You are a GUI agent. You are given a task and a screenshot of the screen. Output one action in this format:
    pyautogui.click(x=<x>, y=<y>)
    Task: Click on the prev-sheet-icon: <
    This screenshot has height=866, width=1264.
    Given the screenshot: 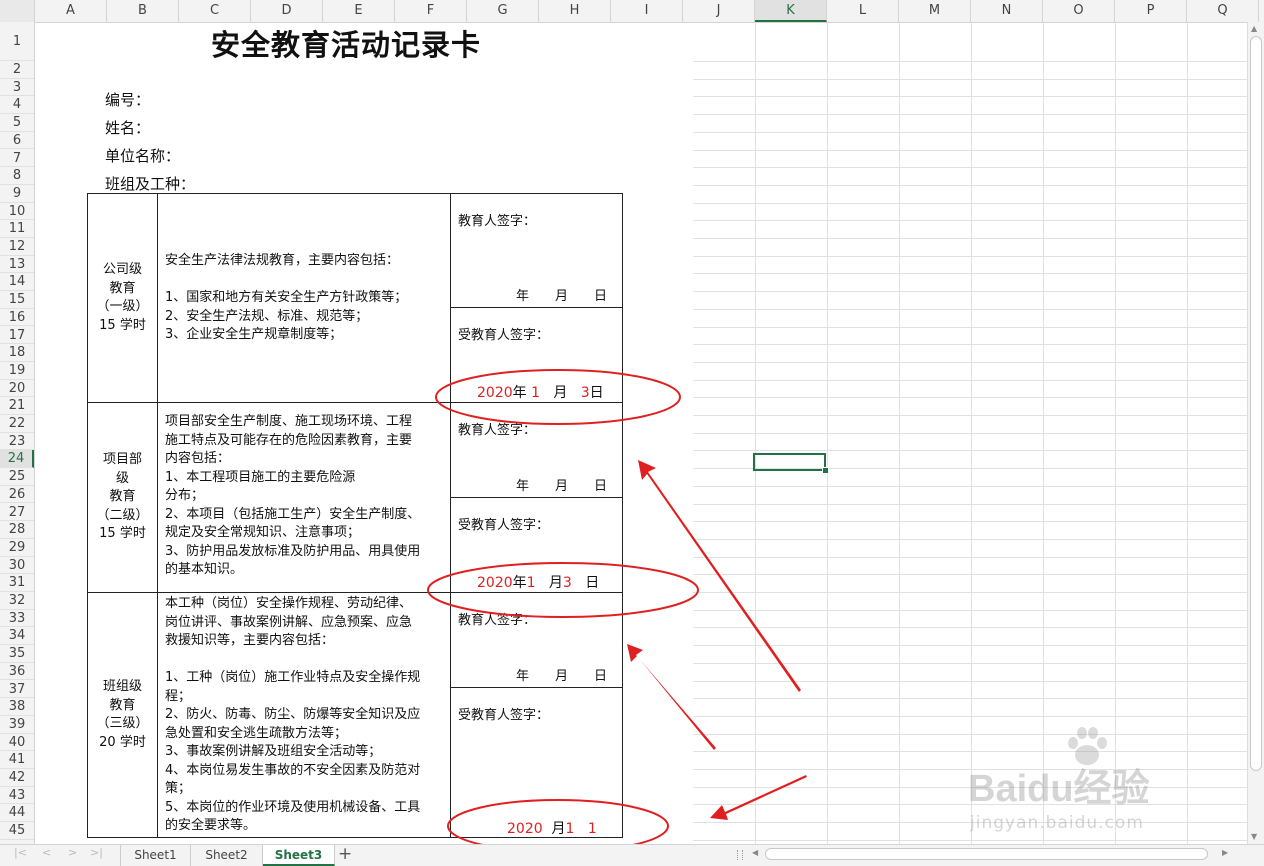 What is the action you would take?
    pyautogui.click(x=46, y=852)
    